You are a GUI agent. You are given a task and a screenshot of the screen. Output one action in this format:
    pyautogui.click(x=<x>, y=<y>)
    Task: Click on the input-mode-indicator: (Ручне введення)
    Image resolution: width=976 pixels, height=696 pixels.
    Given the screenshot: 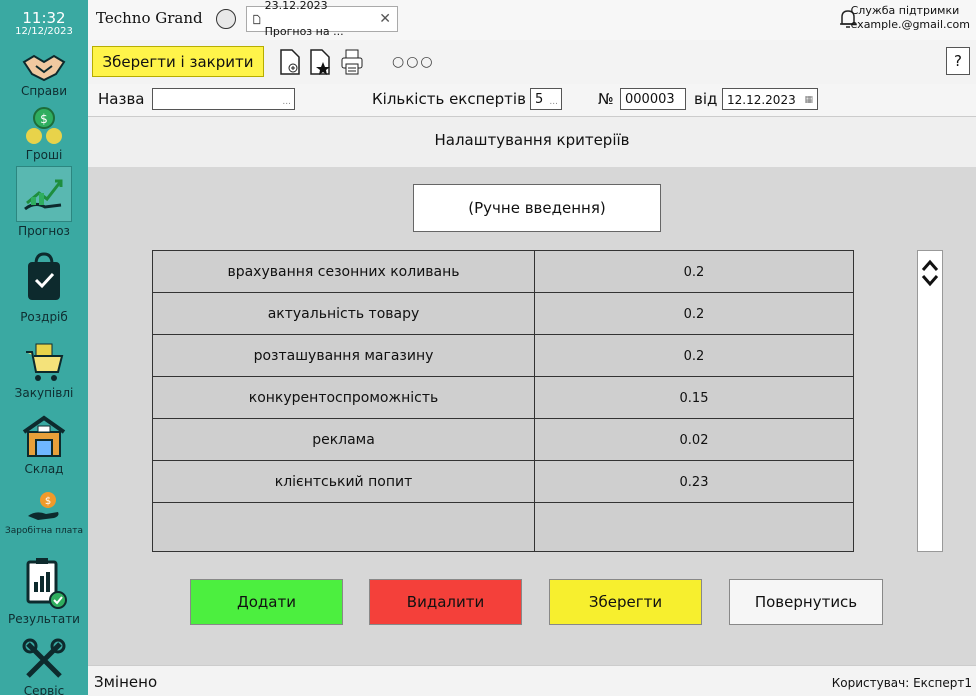 What is the action you would take?
    pyautogui.click(x=537, y=208)
    